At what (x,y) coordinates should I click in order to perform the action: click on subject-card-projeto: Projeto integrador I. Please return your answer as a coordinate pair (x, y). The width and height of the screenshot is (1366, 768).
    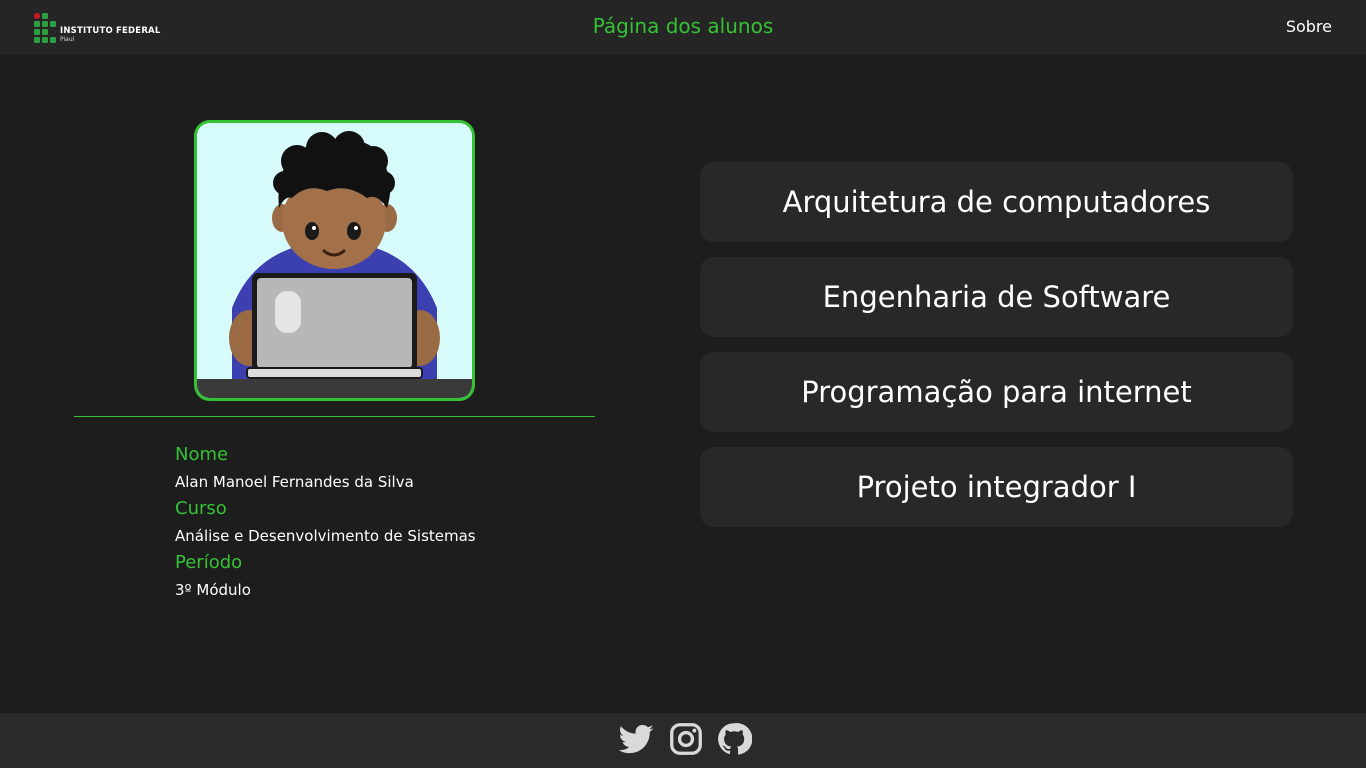
    Looking at the image, I should click on (996, 487).